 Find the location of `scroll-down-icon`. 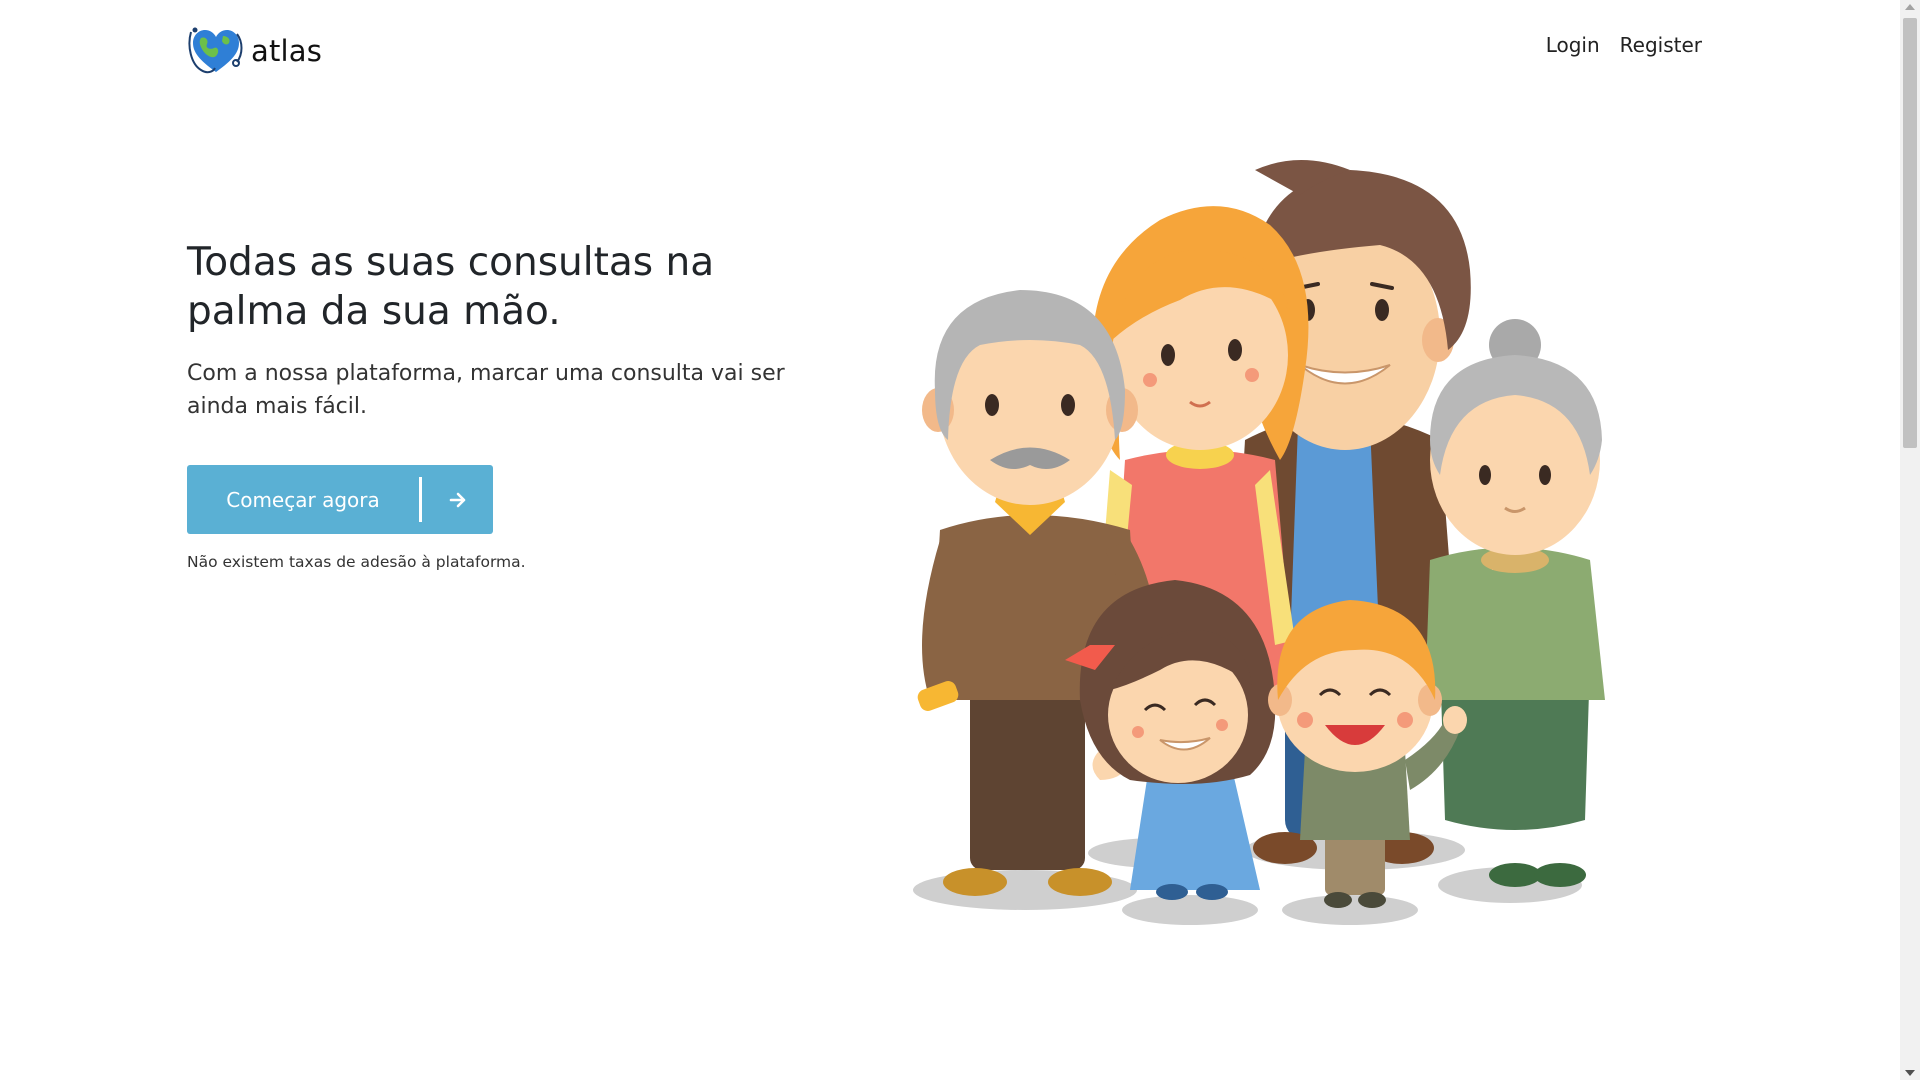

scroll-down-icon is located at coordinates (1910, 1073).